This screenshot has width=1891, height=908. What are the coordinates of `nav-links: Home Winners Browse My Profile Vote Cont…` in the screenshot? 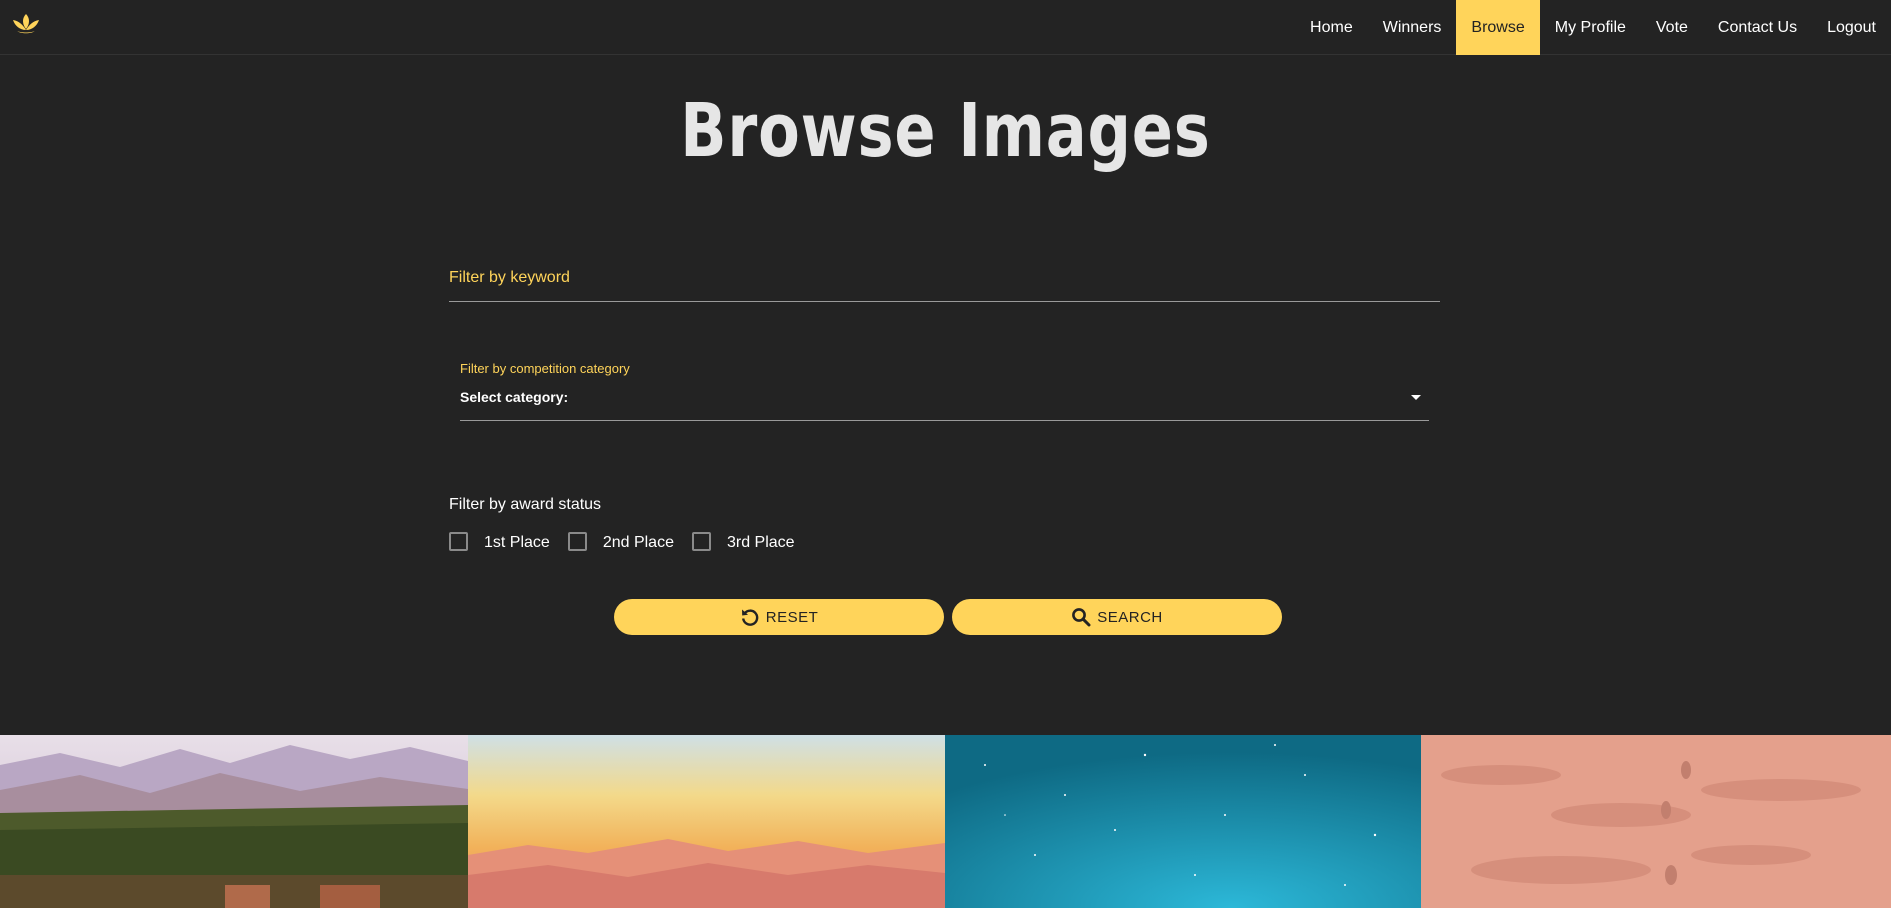 It's located at (1593, 27).